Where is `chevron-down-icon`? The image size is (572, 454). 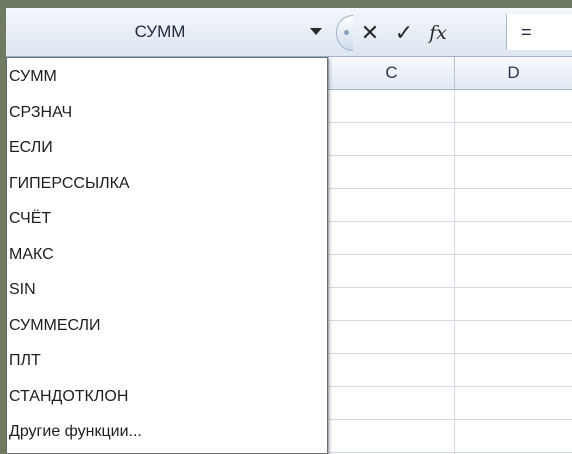 chevron-down-icon is located at coordinates (316, 31).